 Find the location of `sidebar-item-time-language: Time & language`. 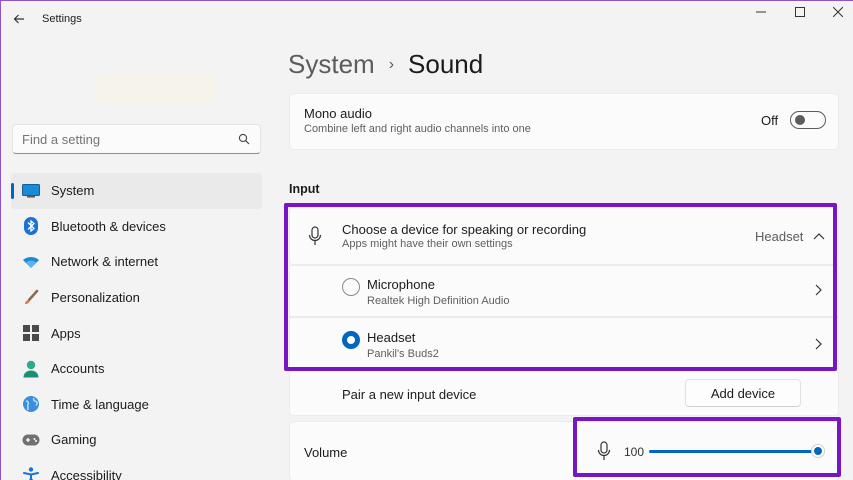

sidebar-item-time-language: Time & language is located at coordinates (136, 405).